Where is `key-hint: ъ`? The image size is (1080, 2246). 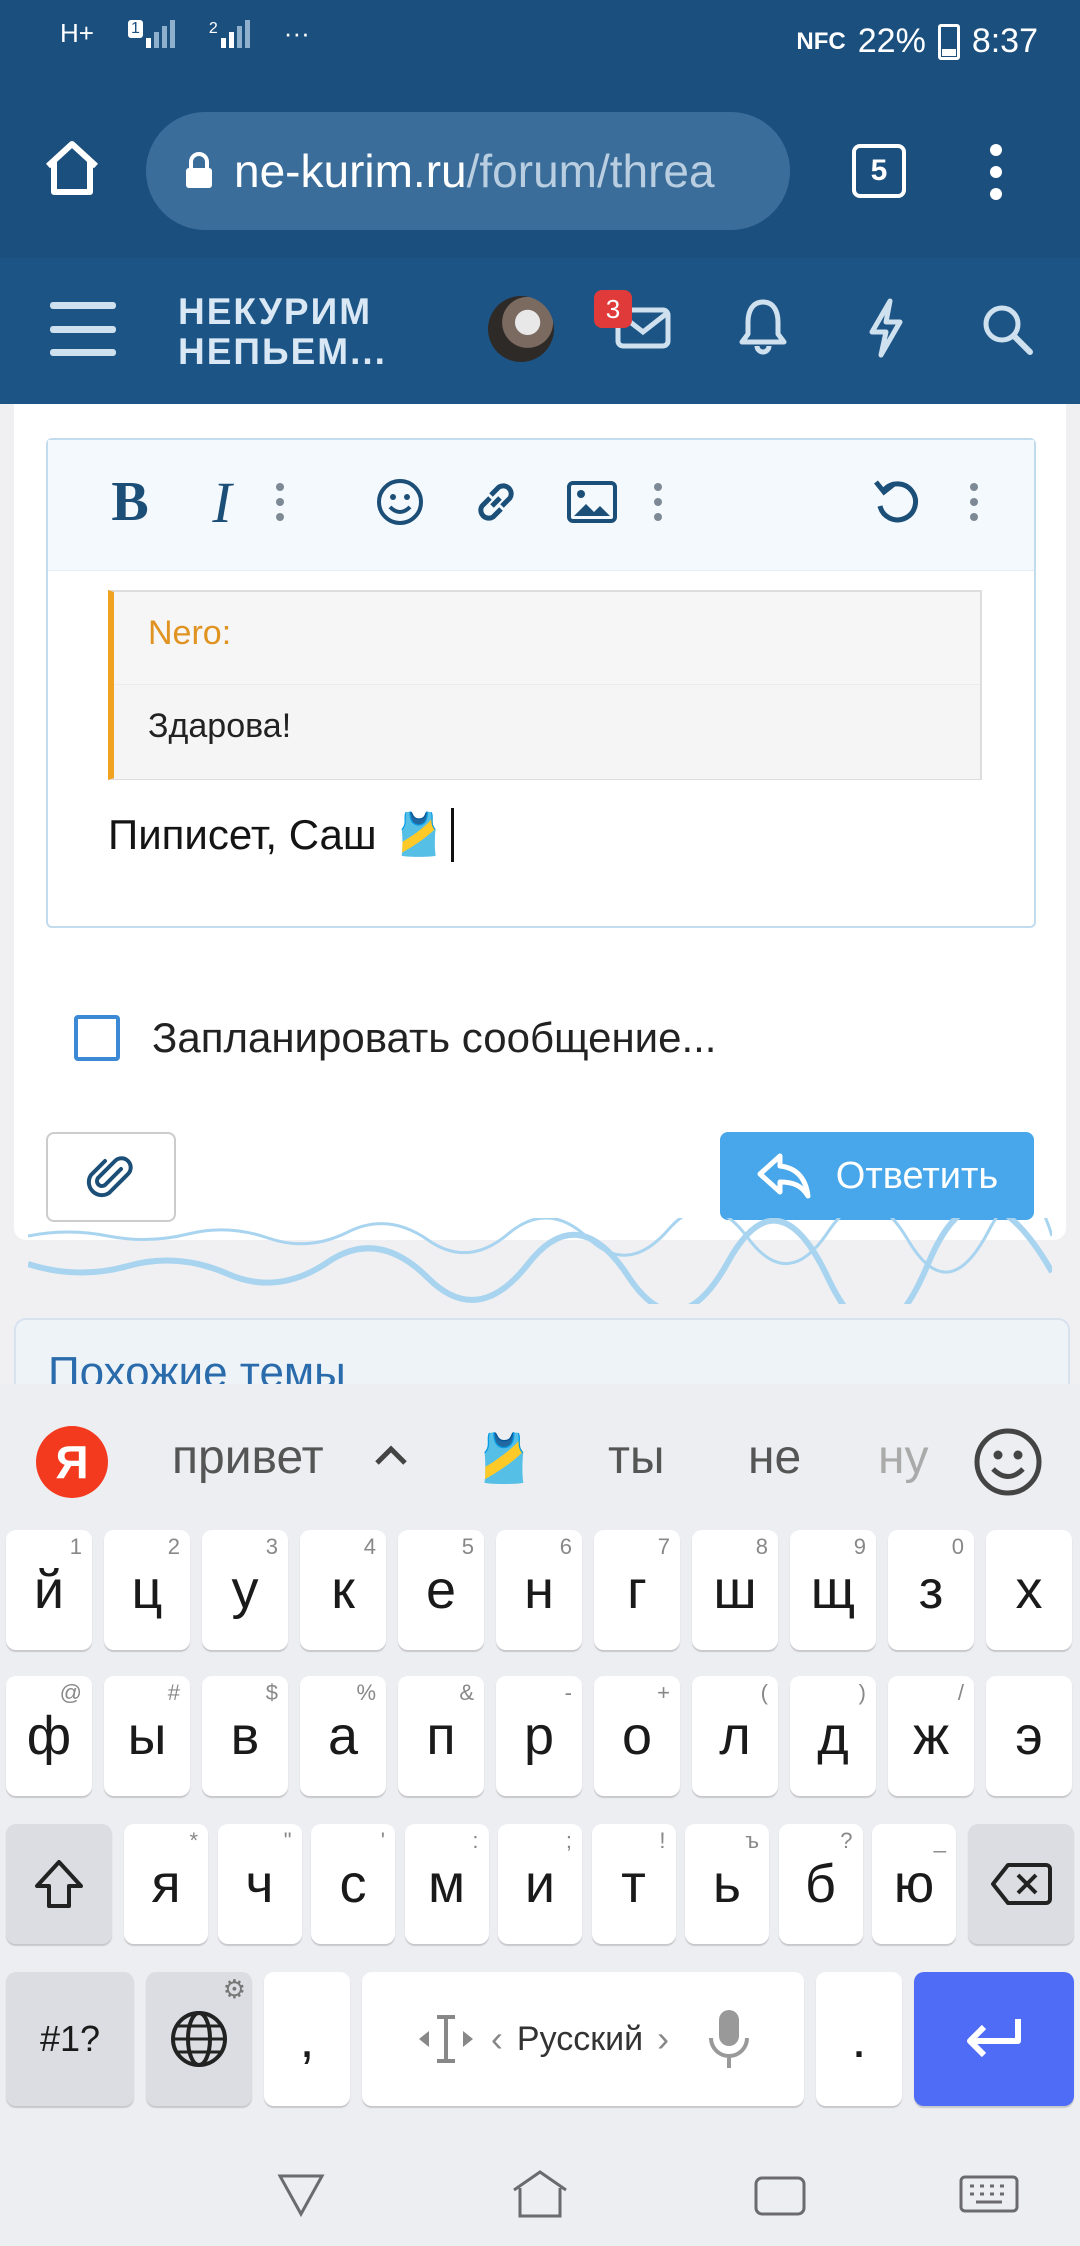 key-hint: ъ is located at coordinates (752, 1840).